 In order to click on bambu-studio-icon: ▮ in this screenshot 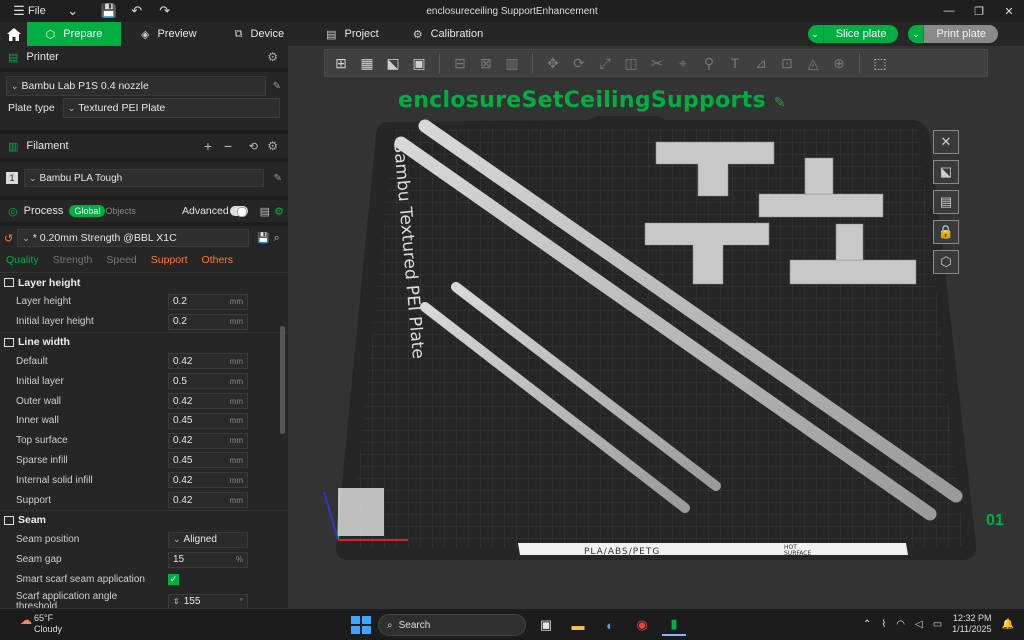, I will do `click(674, 625)`.